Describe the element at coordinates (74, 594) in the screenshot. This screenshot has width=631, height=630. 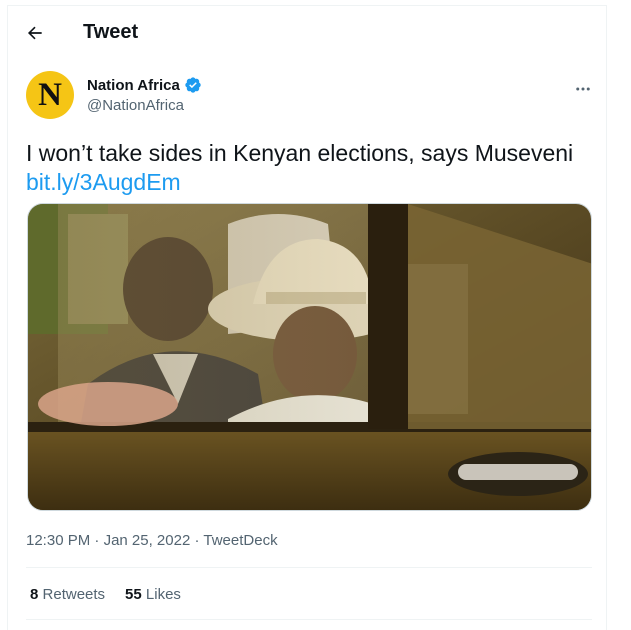
I see `retweets-label: Retweets` at that location.